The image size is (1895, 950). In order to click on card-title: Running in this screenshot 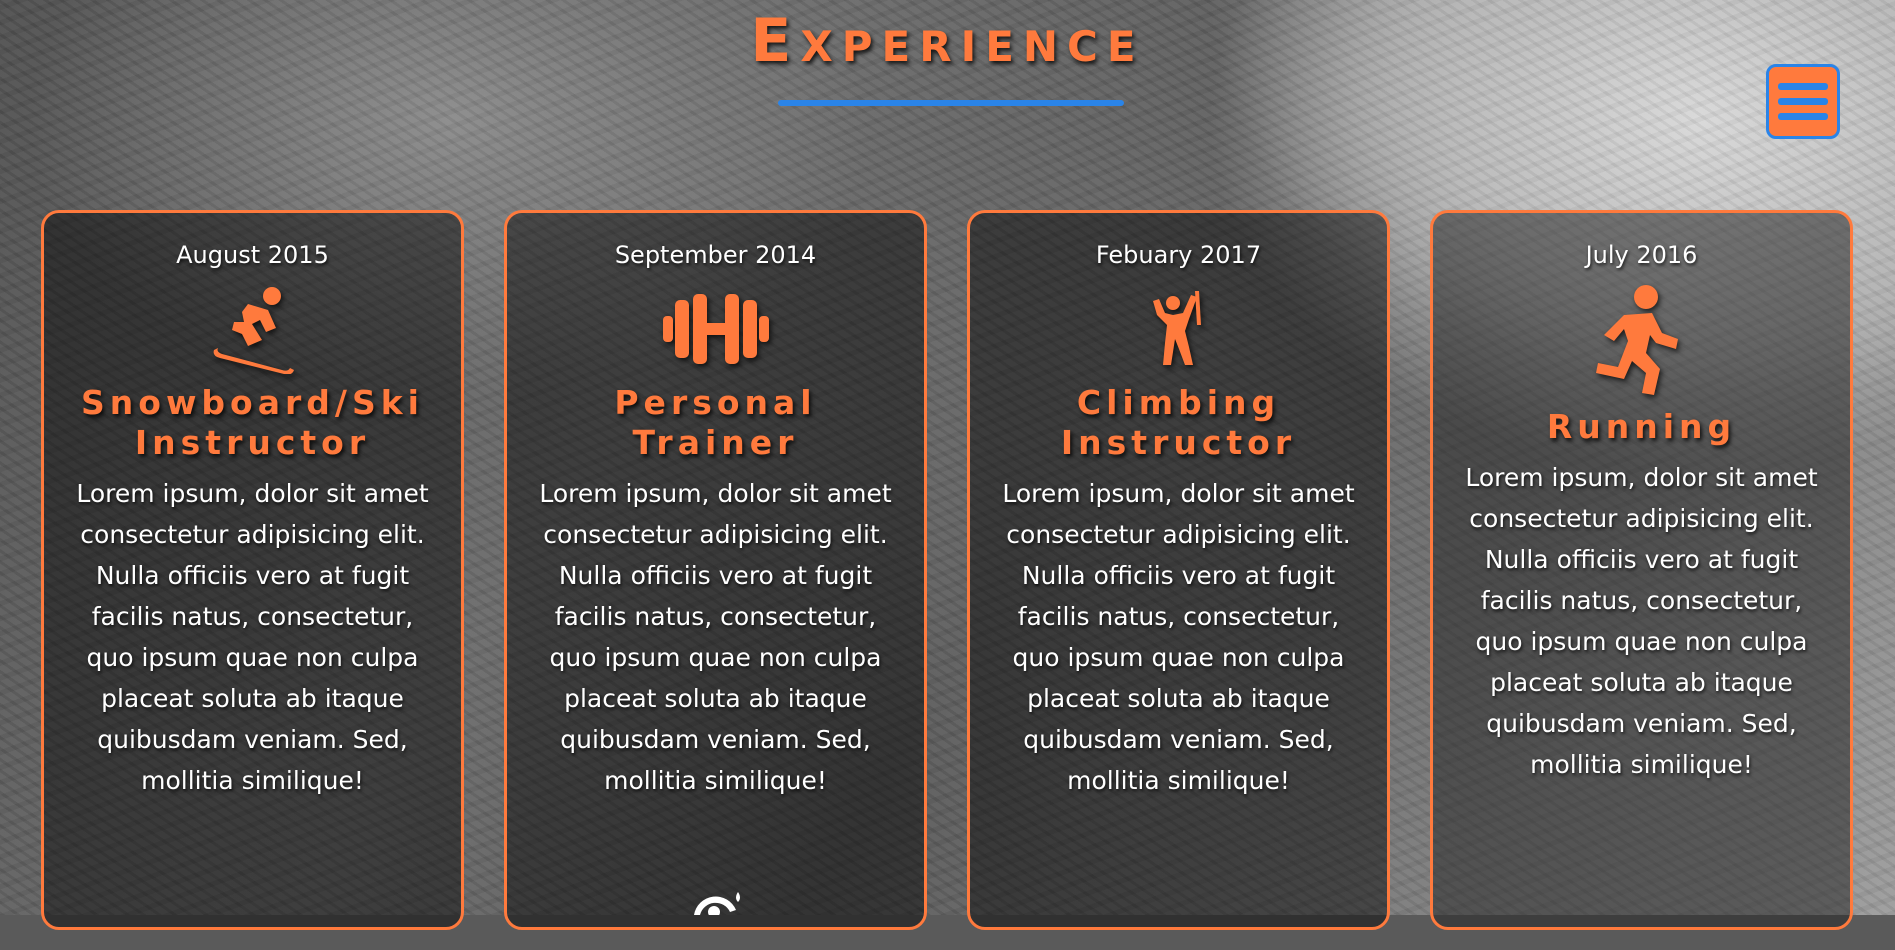, I will do `click(1641, 426)`.